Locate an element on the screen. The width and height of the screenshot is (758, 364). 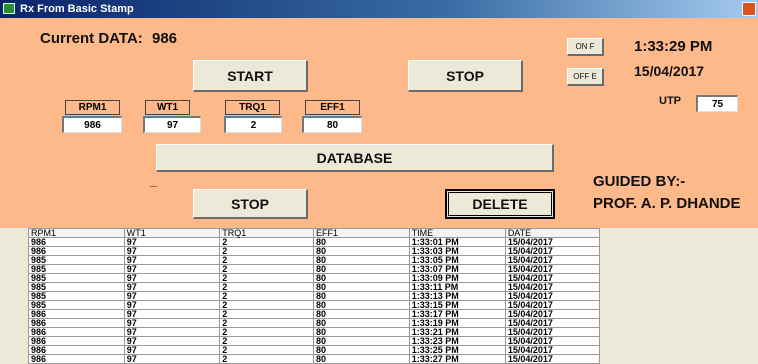
eff1-label: EFF1 is located at coordinates (332, 107).